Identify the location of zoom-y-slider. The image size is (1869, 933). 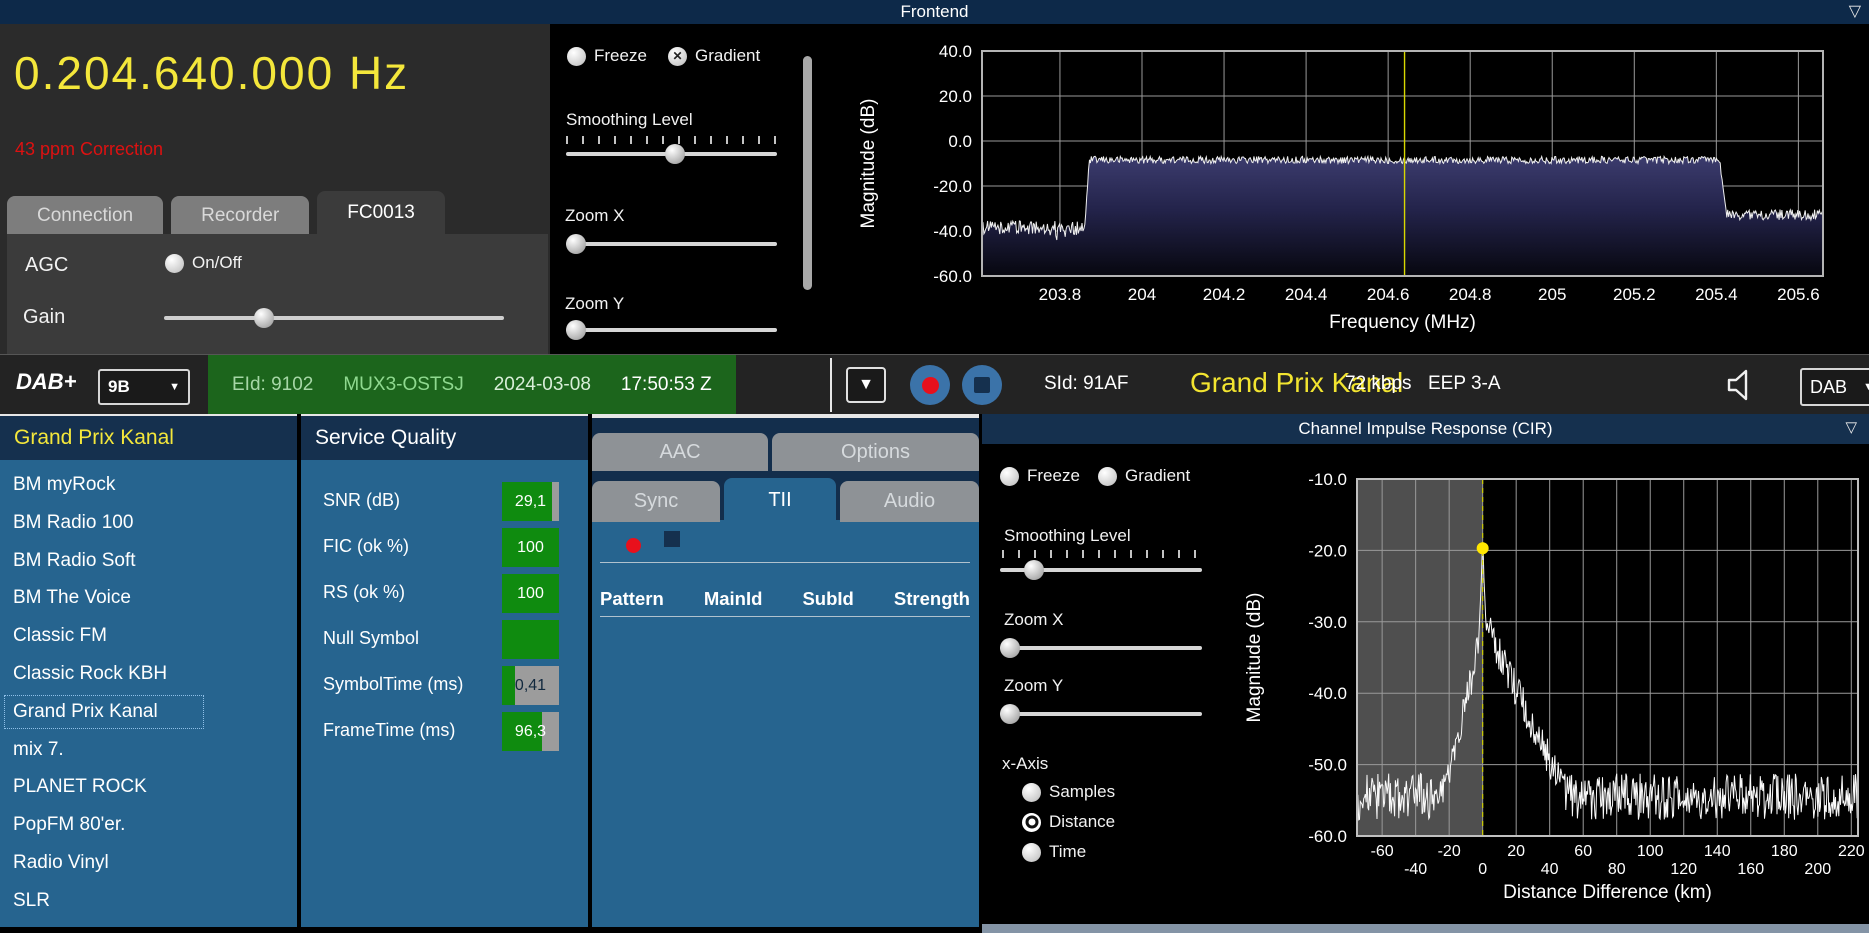
(671, 330).